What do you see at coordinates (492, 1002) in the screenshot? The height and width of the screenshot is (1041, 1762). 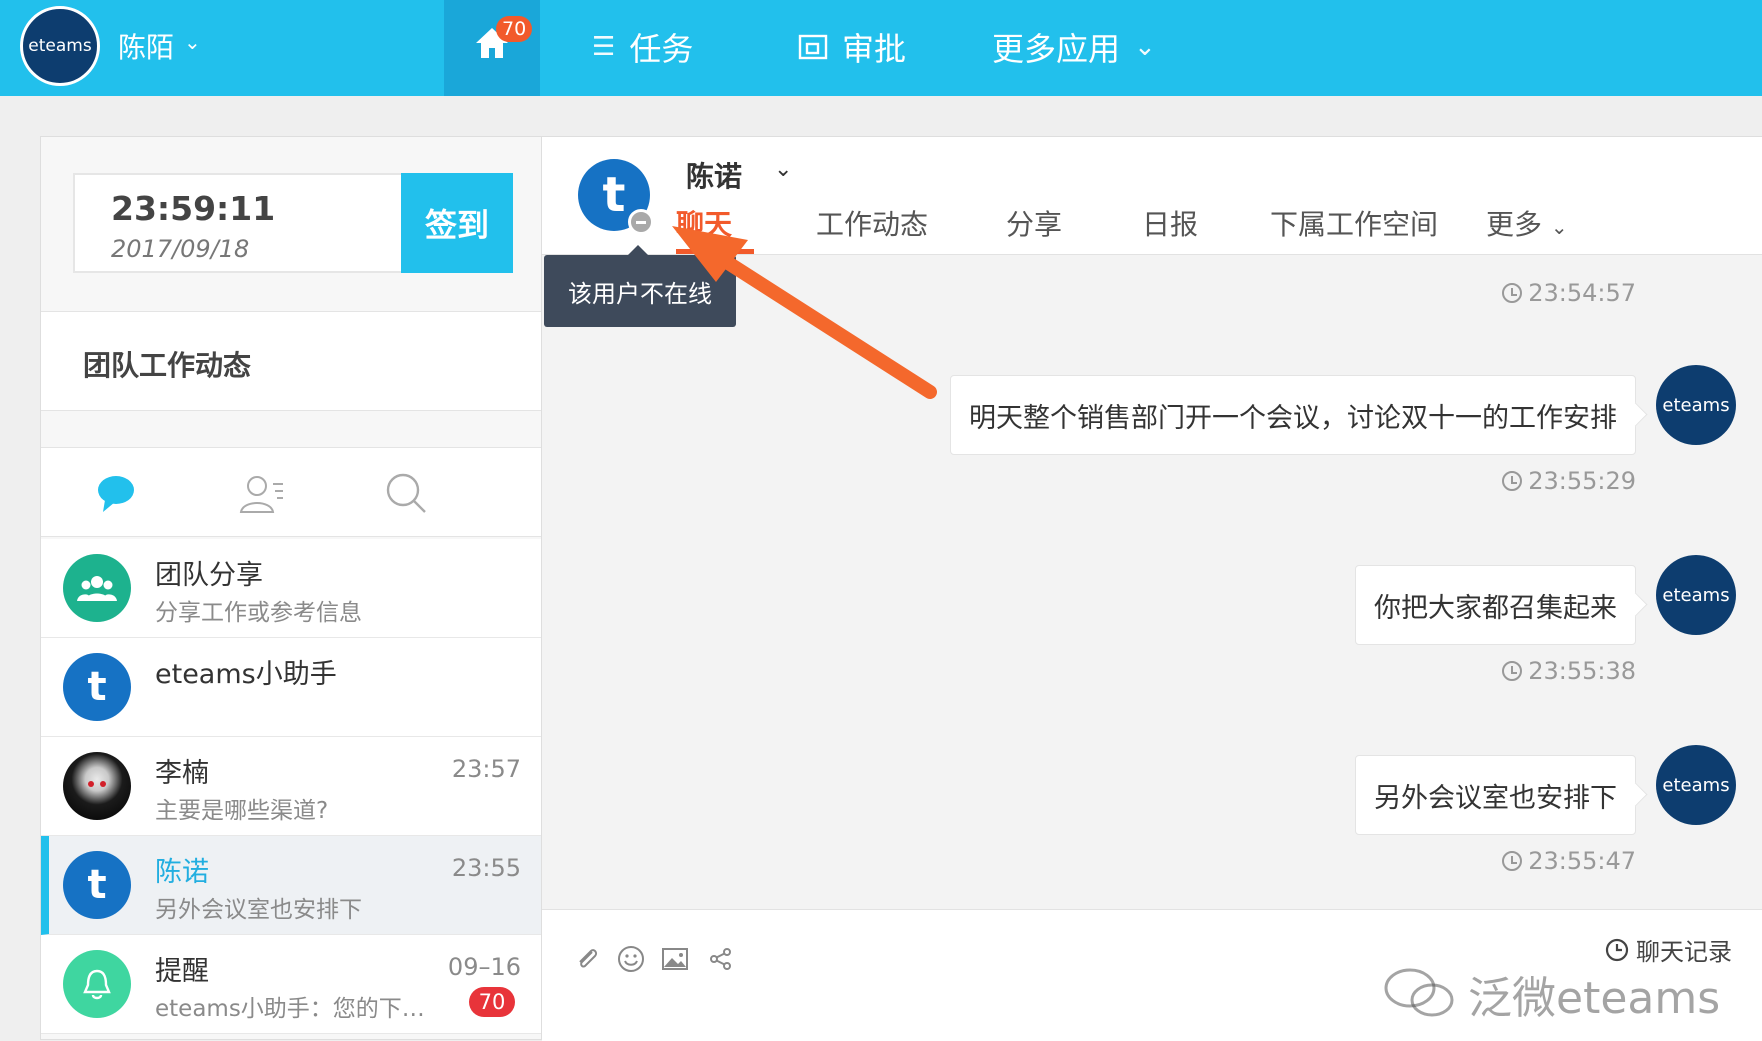 I see `unread-badge: 70` at bounding box center [492, 1002].